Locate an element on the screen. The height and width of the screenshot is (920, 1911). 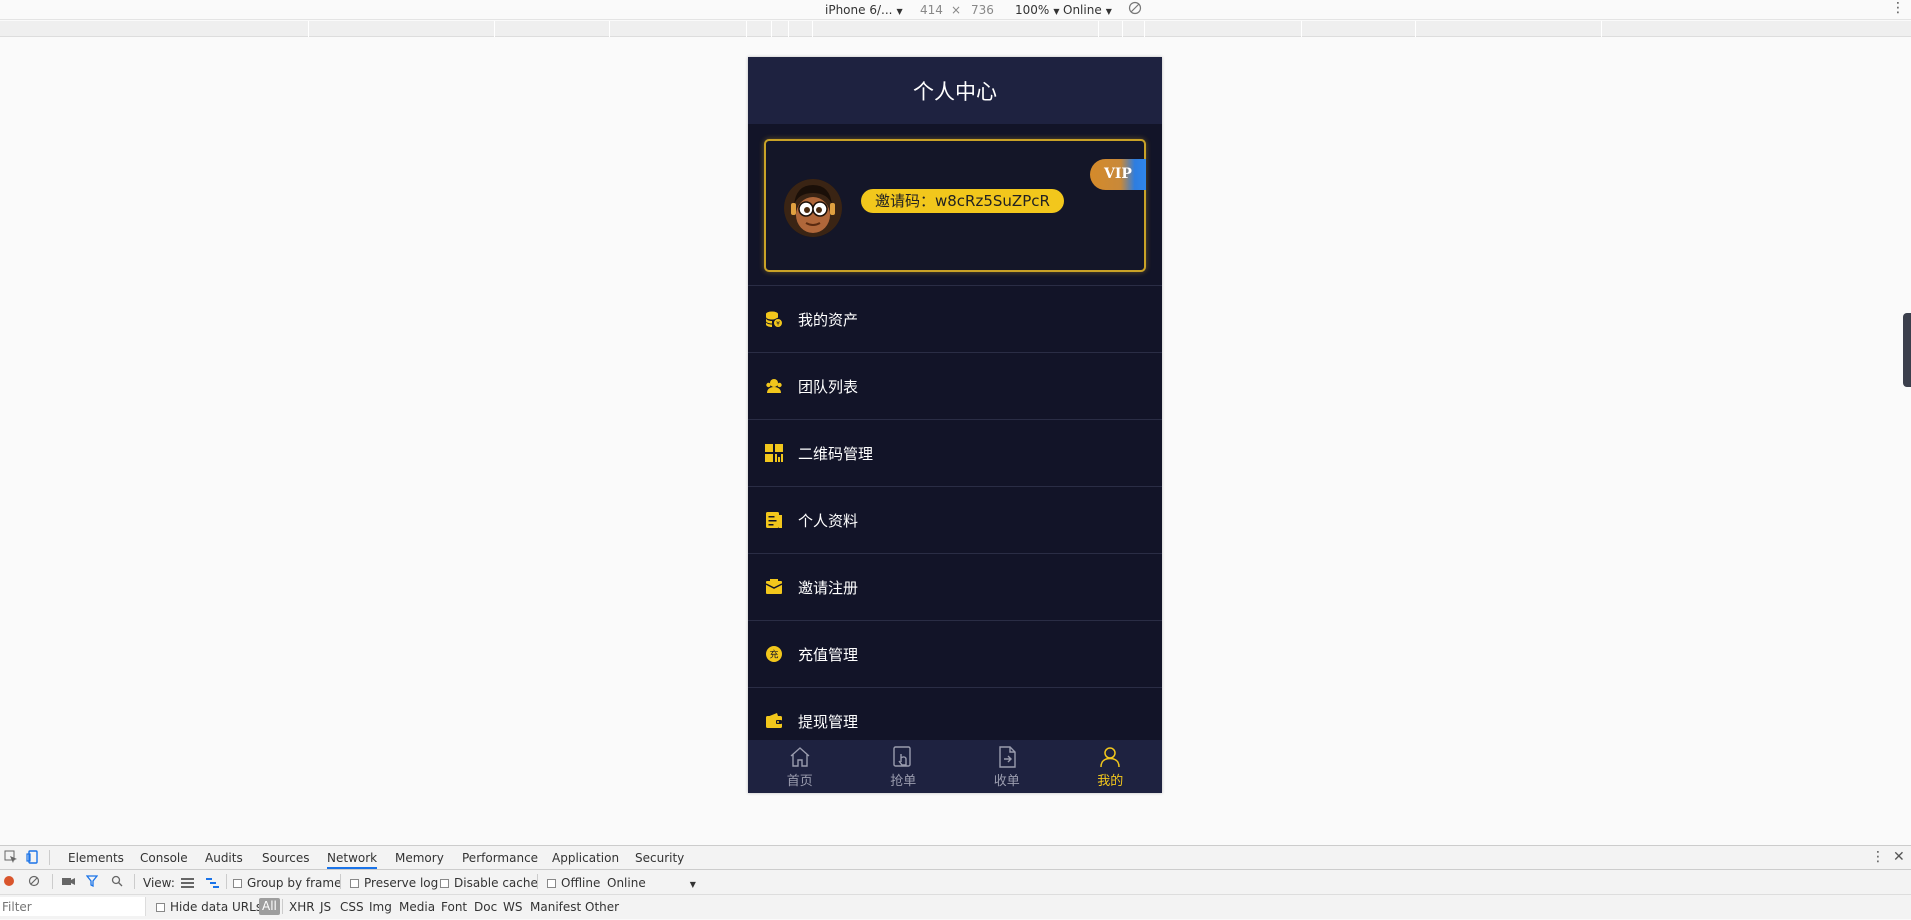
type-filter-ws: WS is located at coordinates (512, 907).